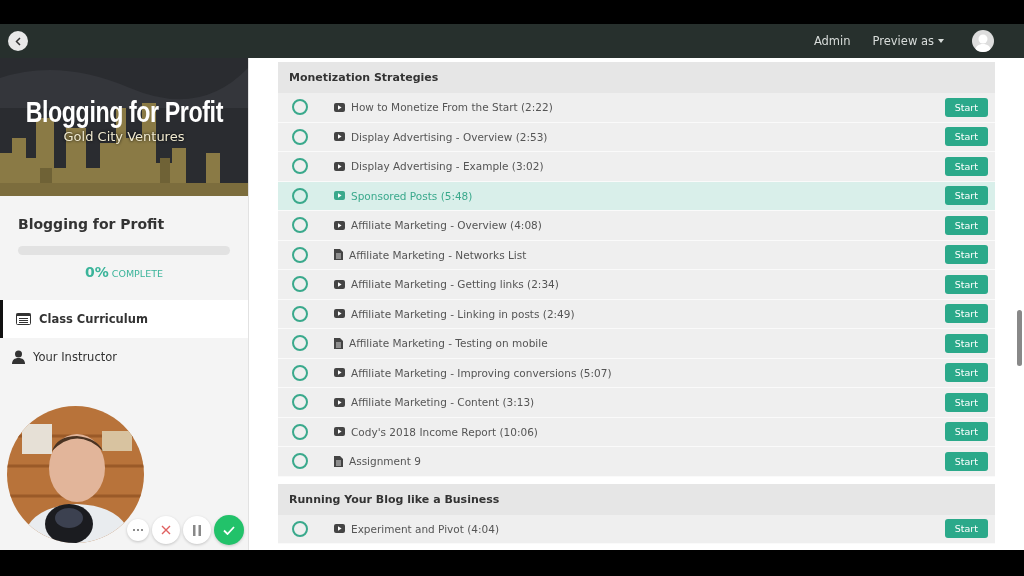 The image size is (1024, 576). Describe the element at coordinates (18, 357) in the screenshot. I see `person-icon` at that location.